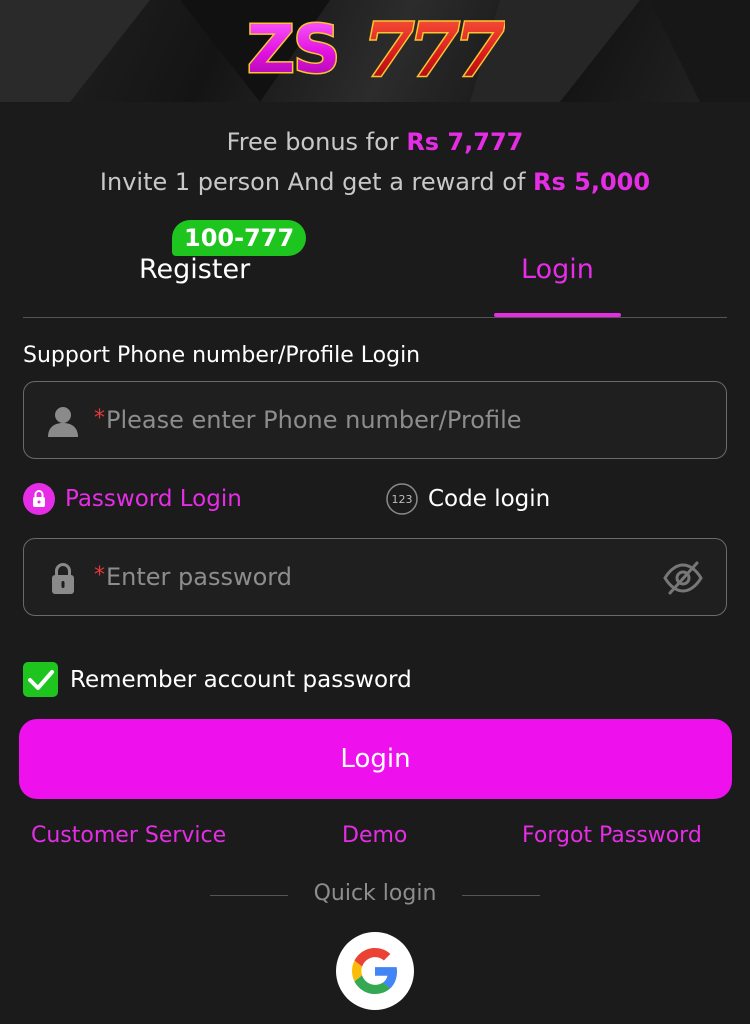 The height and width of the screenshot is (1024, 750). I want to click on password-input, so click(386, 577).